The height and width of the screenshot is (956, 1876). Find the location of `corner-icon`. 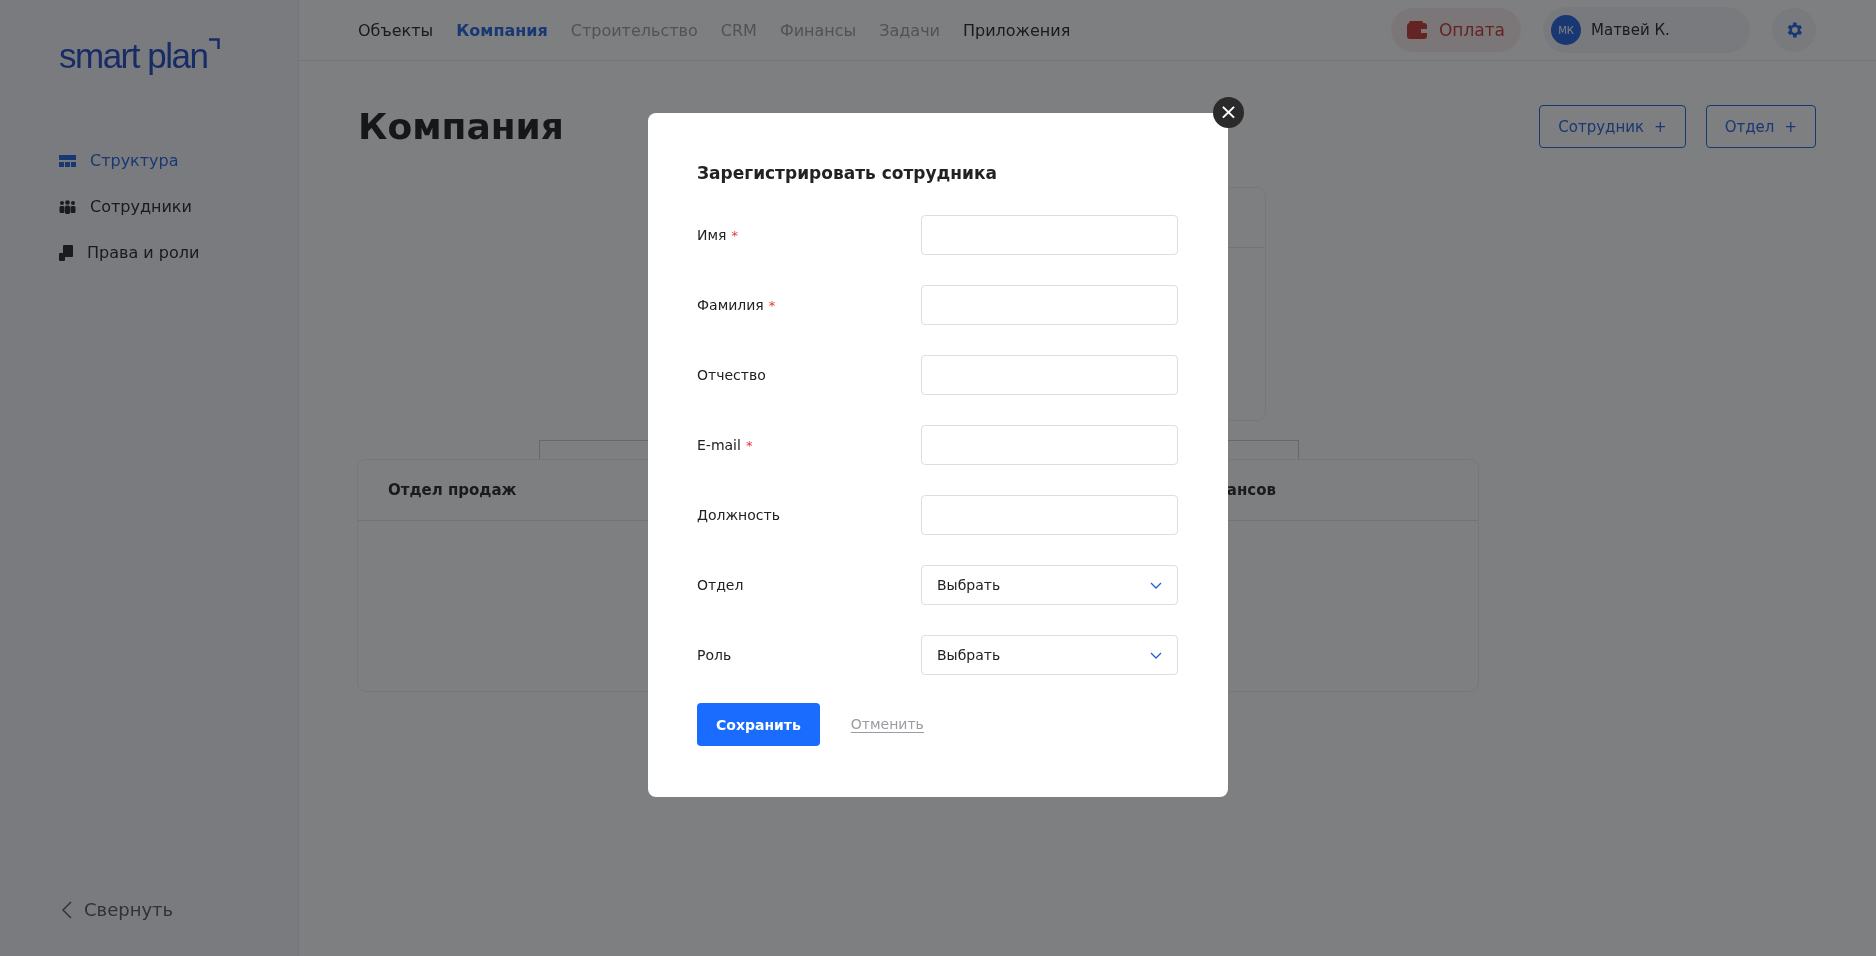

corner-icon is located at coordinates (215, 43).